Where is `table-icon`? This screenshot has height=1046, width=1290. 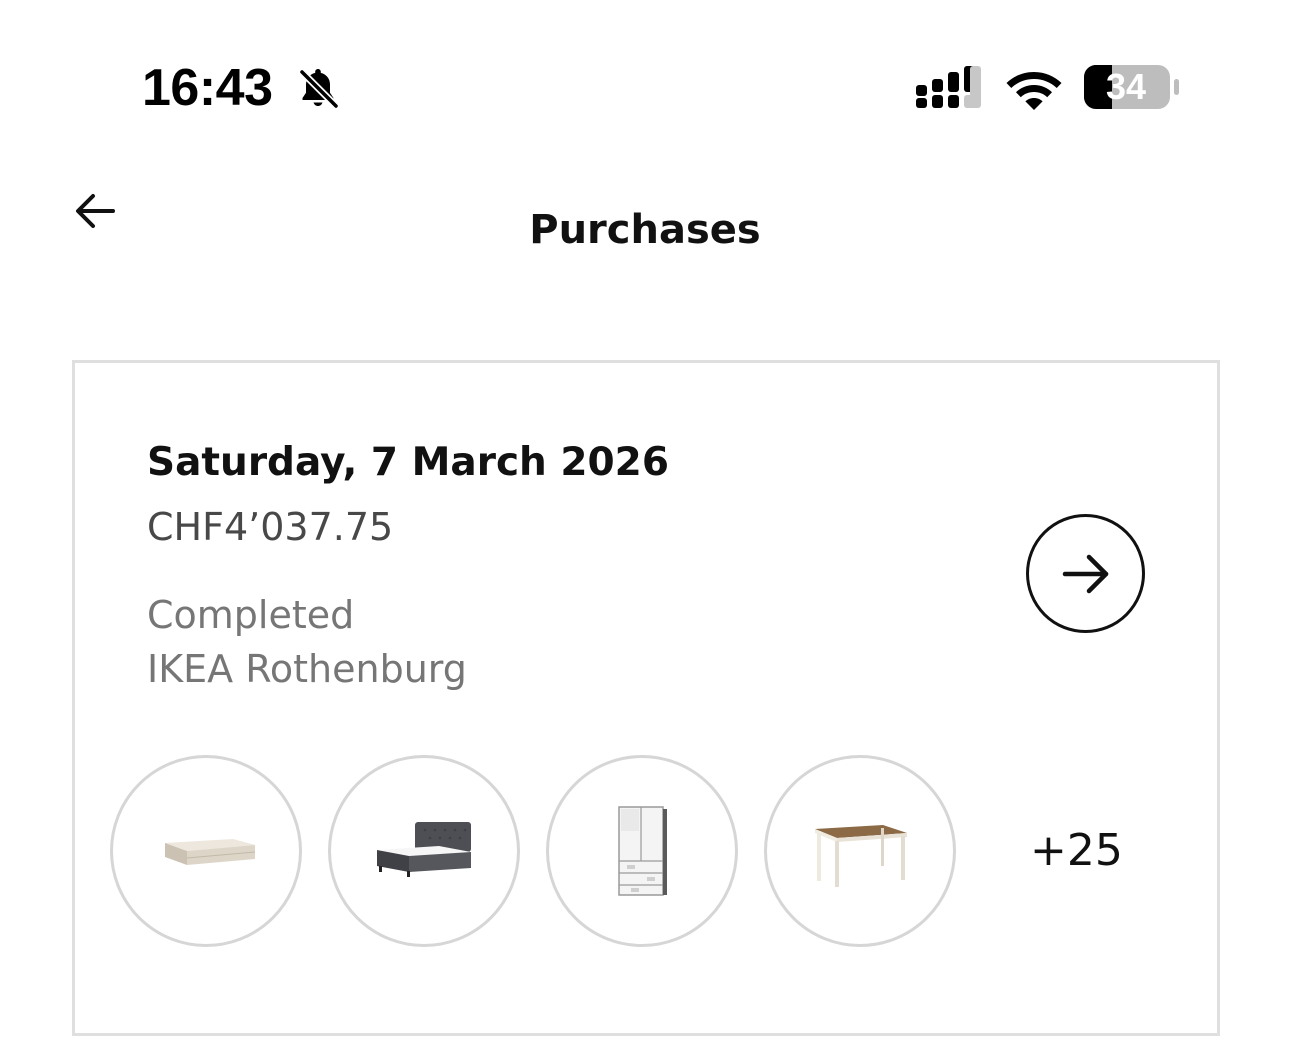
table-icon is located at coordinates (861, 856).